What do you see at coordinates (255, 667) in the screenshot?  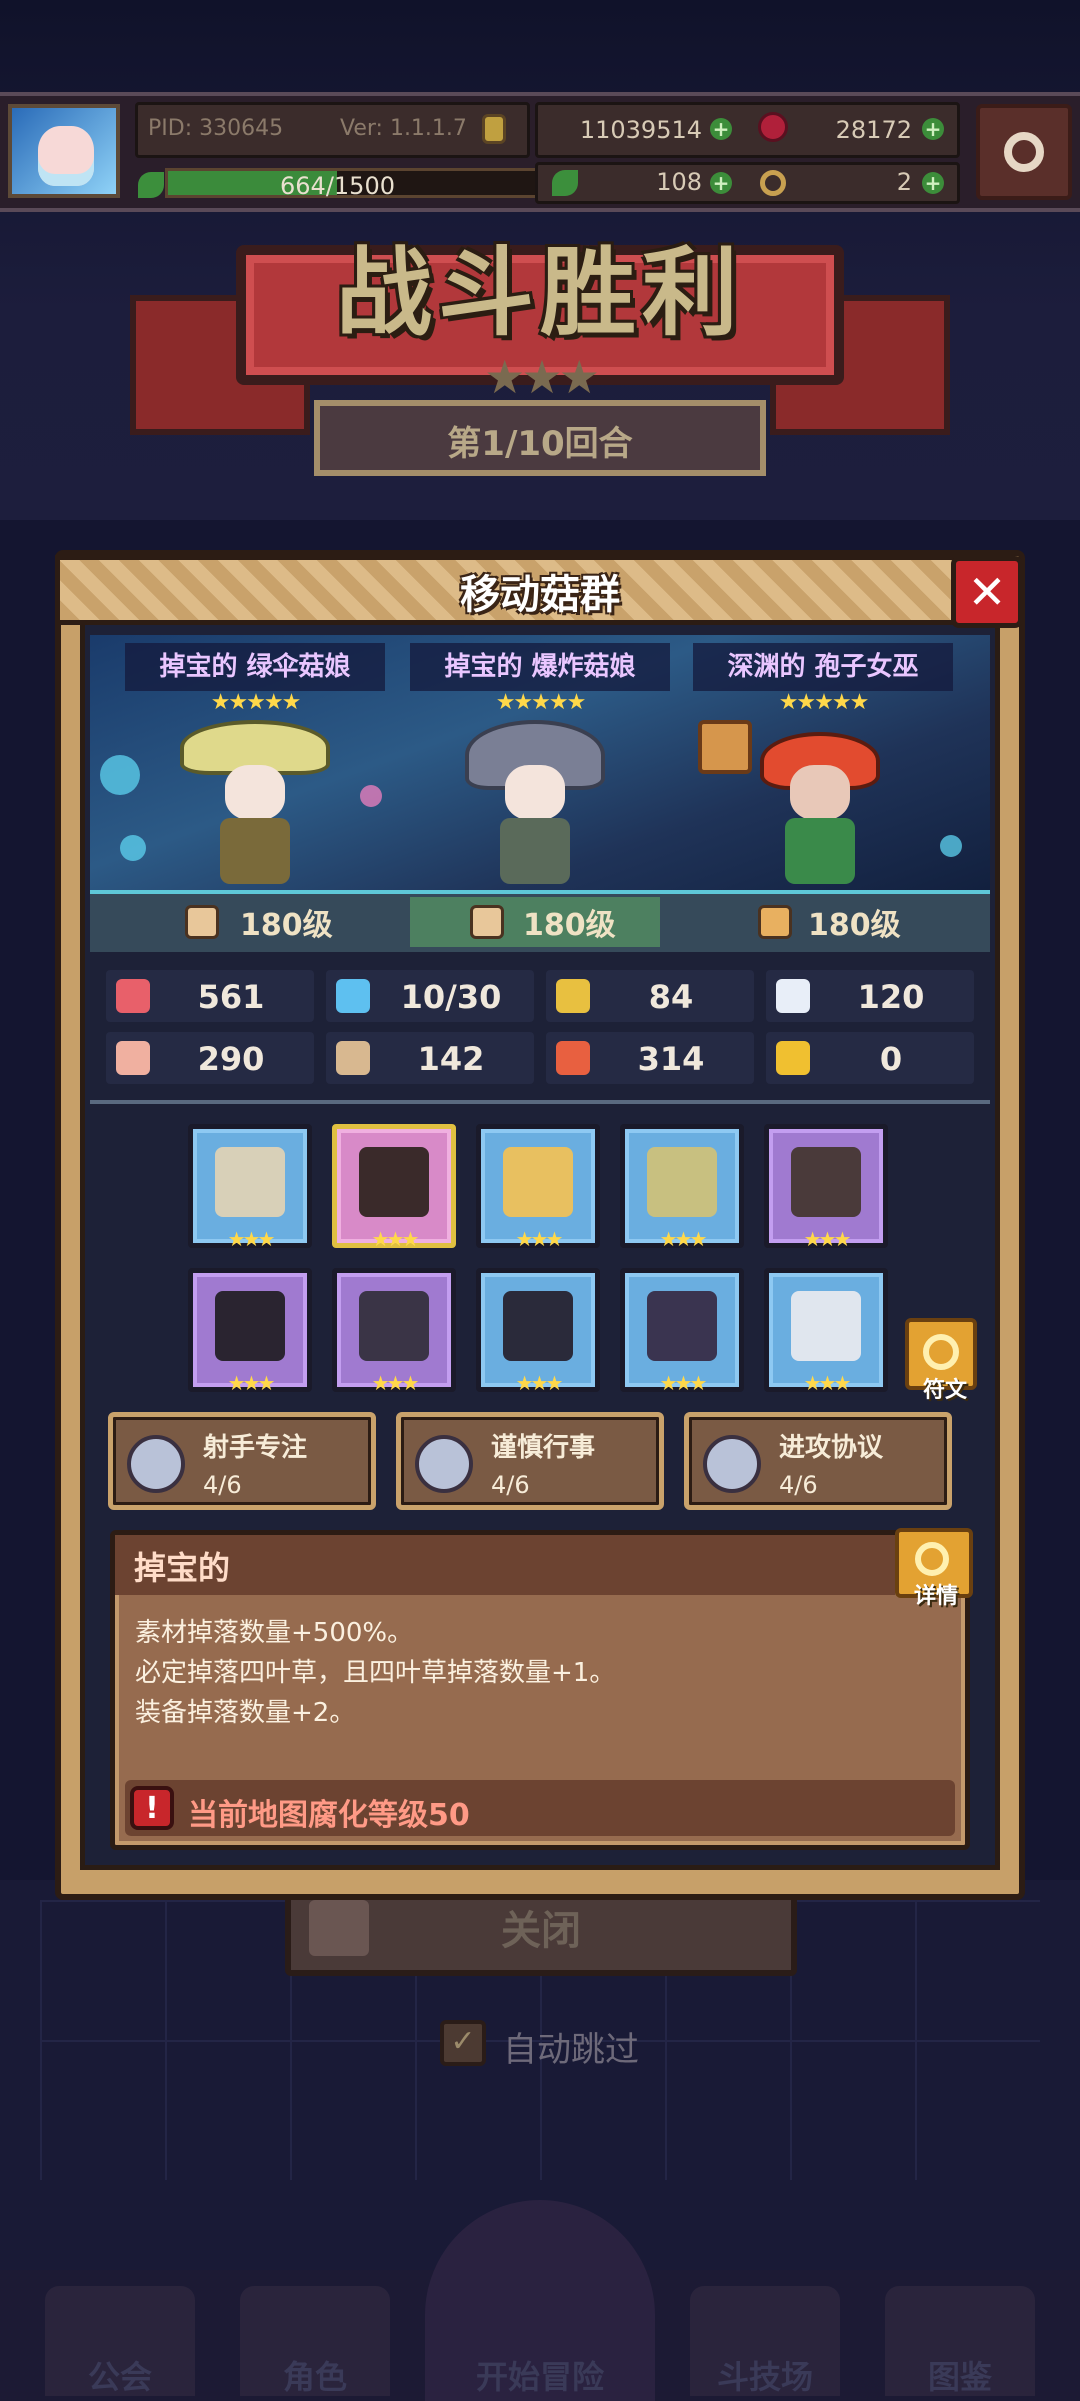 I see `character-name-1: 掉宝的 绿伞菇娘` at bounding box center [255, 667].